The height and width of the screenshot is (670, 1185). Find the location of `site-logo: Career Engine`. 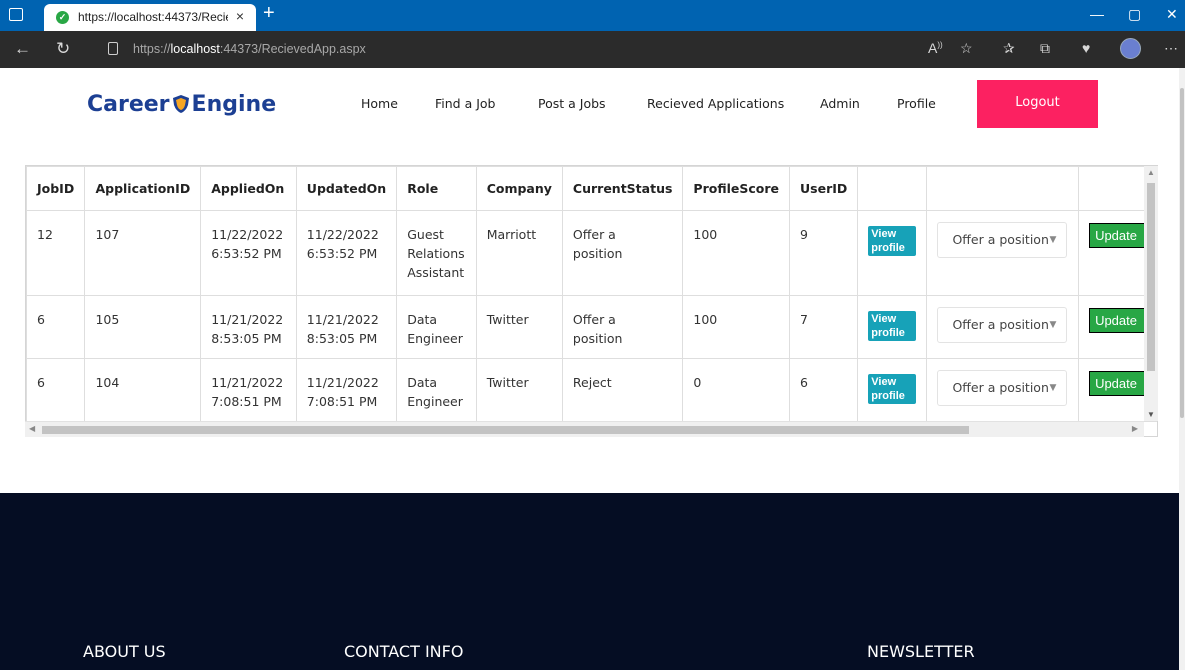

site-logo: Career Engine is located at coordinates (181, 104).